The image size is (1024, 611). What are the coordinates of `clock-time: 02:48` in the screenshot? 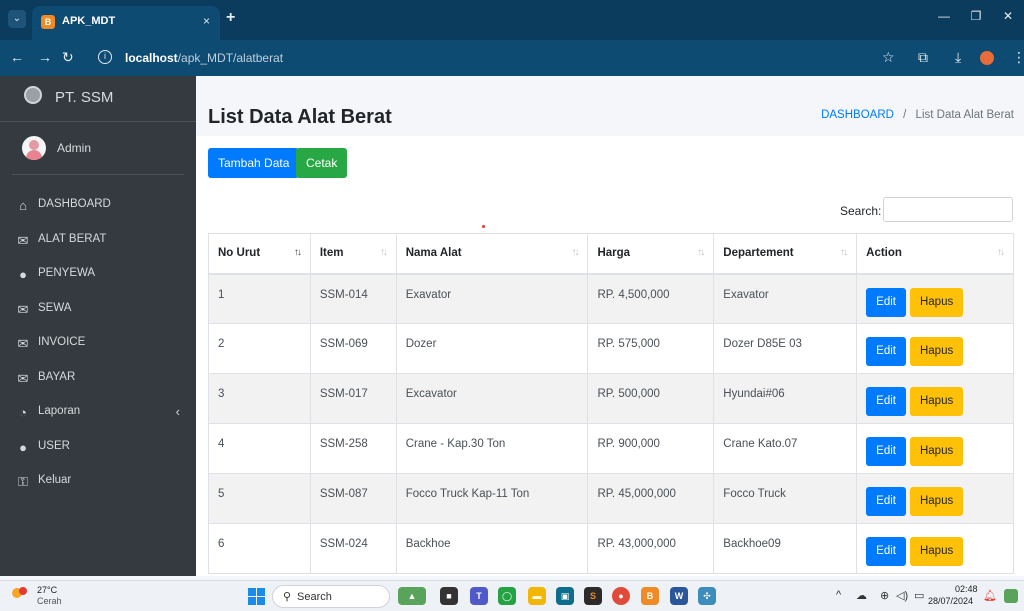 It's located at (966, 589).